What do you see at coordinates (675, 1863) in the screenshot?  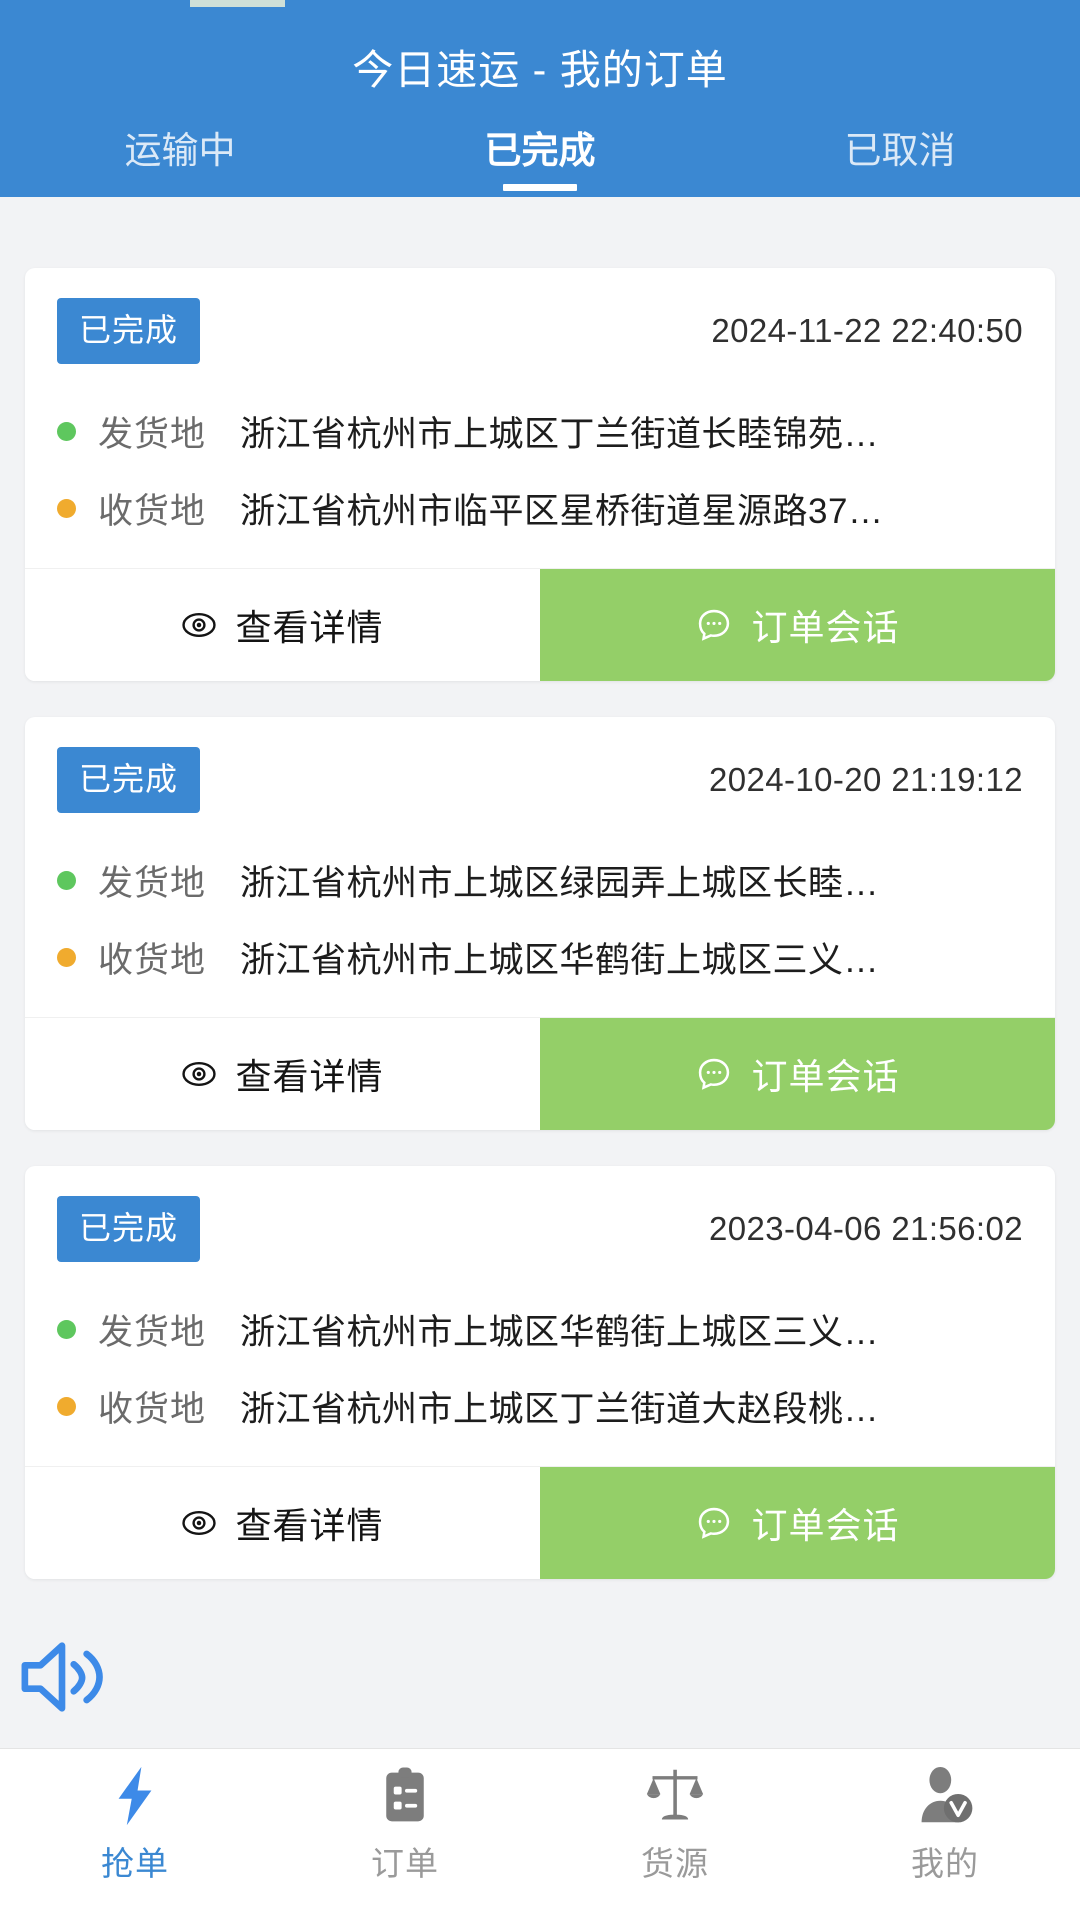 I see `nav-label-cargo-source: 货源` at bounding box center [675, 1863].